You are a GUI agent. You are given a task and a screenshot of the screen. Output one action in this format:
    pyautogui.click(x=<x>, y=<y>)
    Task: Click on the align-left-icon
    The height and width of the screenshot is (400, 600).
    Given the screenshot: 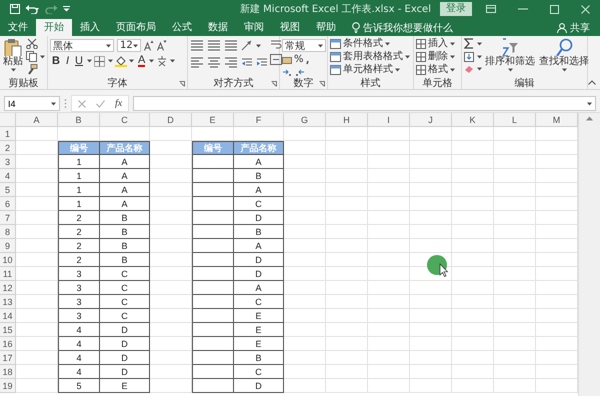 What is the action you would take?
    pyautogui.click(x=197, y=62)
    